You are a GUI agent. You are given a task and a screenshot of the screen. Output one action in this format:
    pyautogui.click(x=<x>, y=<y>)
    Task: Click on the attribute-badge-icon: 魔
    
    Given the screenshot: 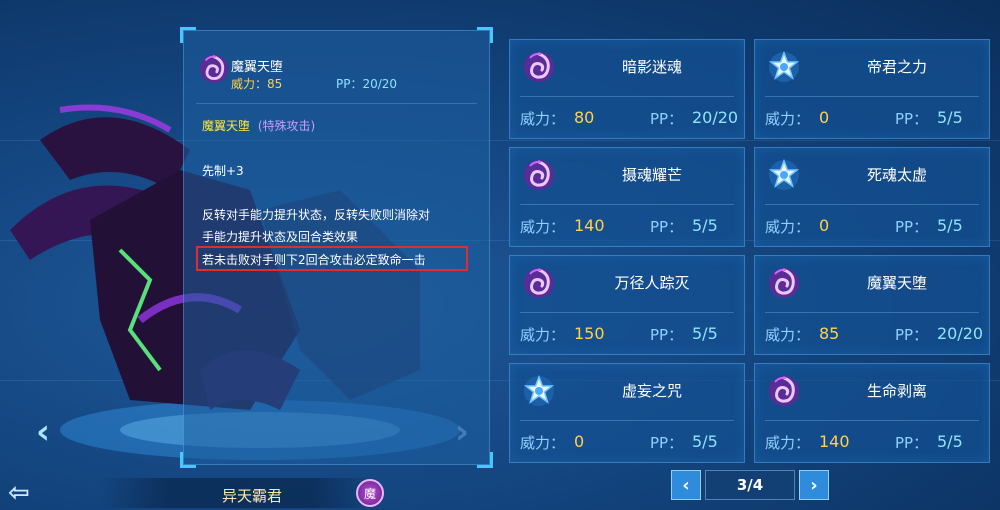 What is the action you would take?
    pyautogui.click(x=370, y=493)
    